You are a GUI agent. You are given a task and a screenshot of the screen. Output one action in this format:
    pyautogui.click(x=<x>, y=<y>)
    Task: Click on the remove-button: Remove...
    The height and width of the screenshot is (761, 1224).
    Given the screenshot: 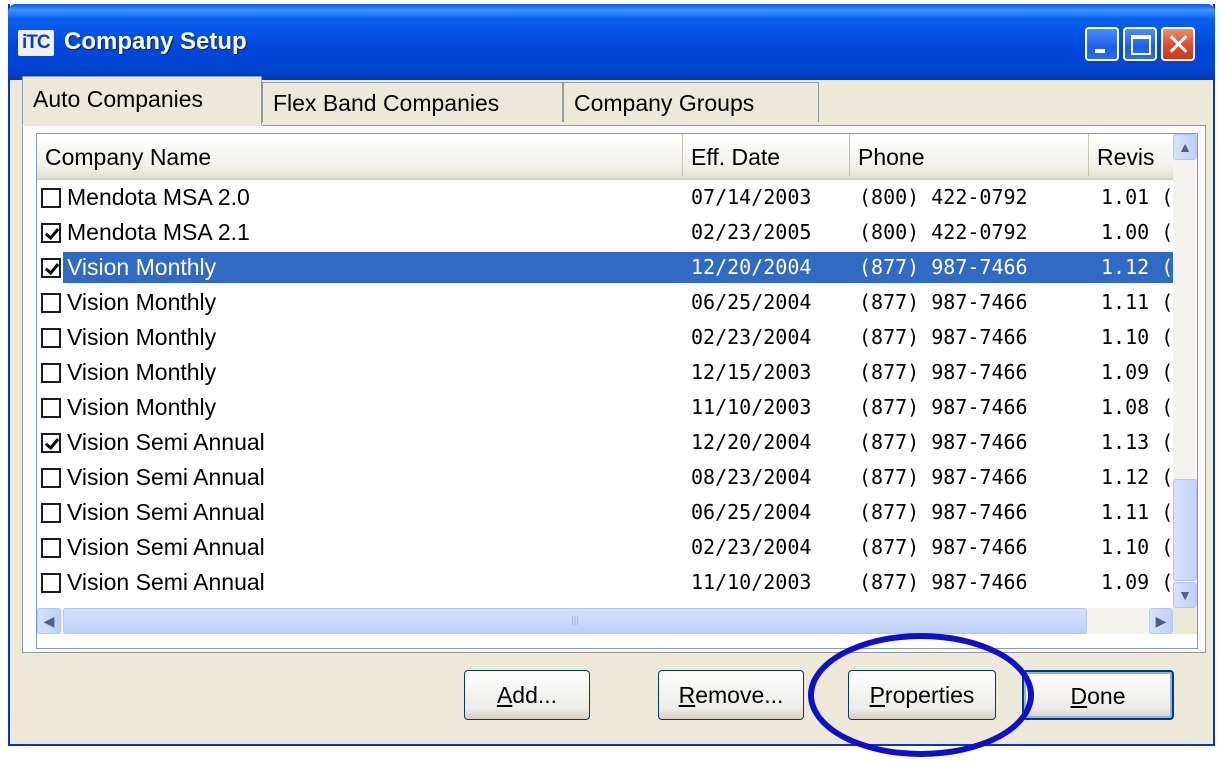 What is the action you would take?
    pyautogui.click(x=731, y=695)
    